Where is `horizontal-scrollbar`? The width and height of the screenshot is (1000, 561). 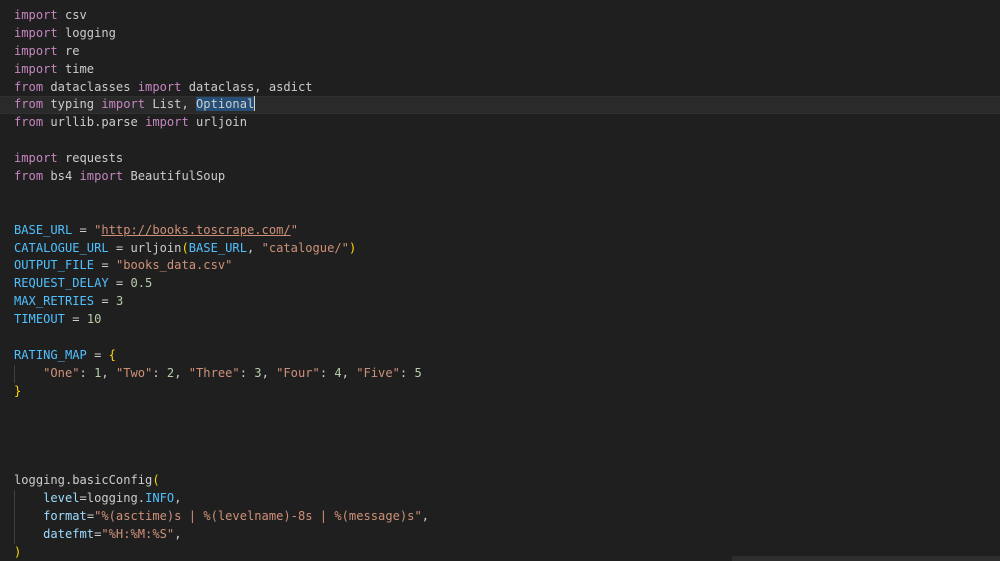 horizontal-scrollbar is located at coordinates (866, 558).